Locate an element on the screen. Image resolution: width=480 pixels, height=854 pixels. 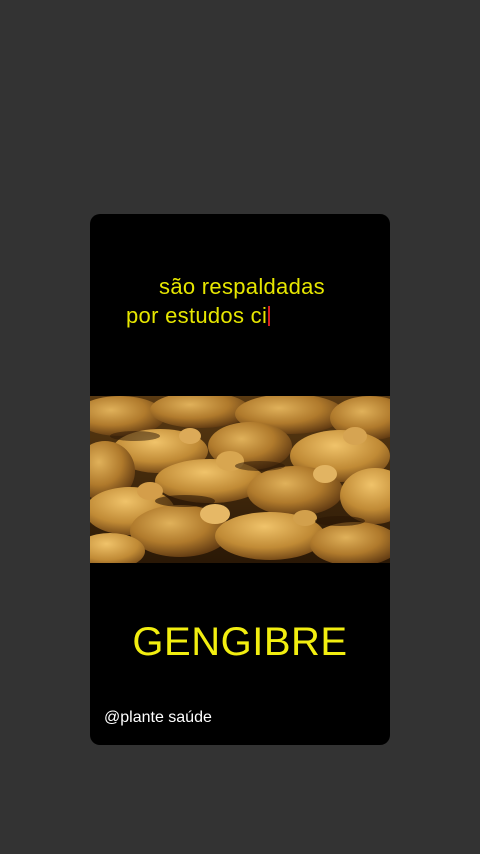
title: GENGIBRE is located at coordinates (240, 642).